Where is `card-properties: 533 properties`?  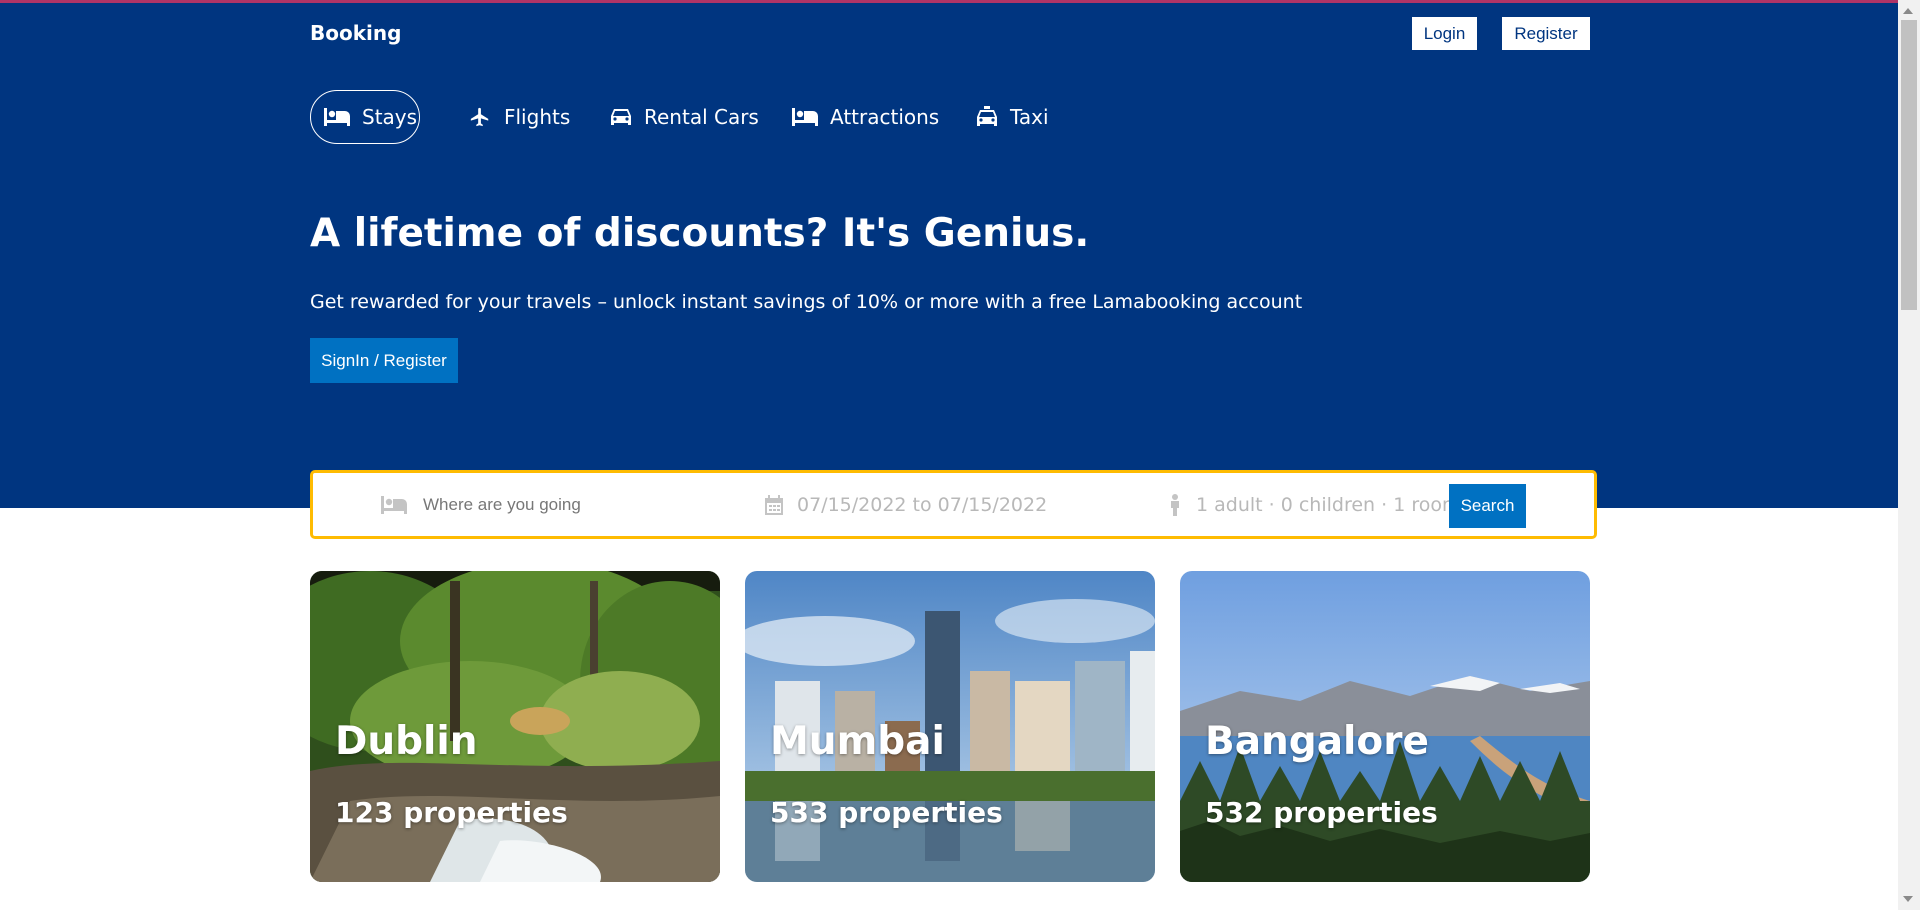 card-properties: 533 properties is located at coordinates (886, 812).